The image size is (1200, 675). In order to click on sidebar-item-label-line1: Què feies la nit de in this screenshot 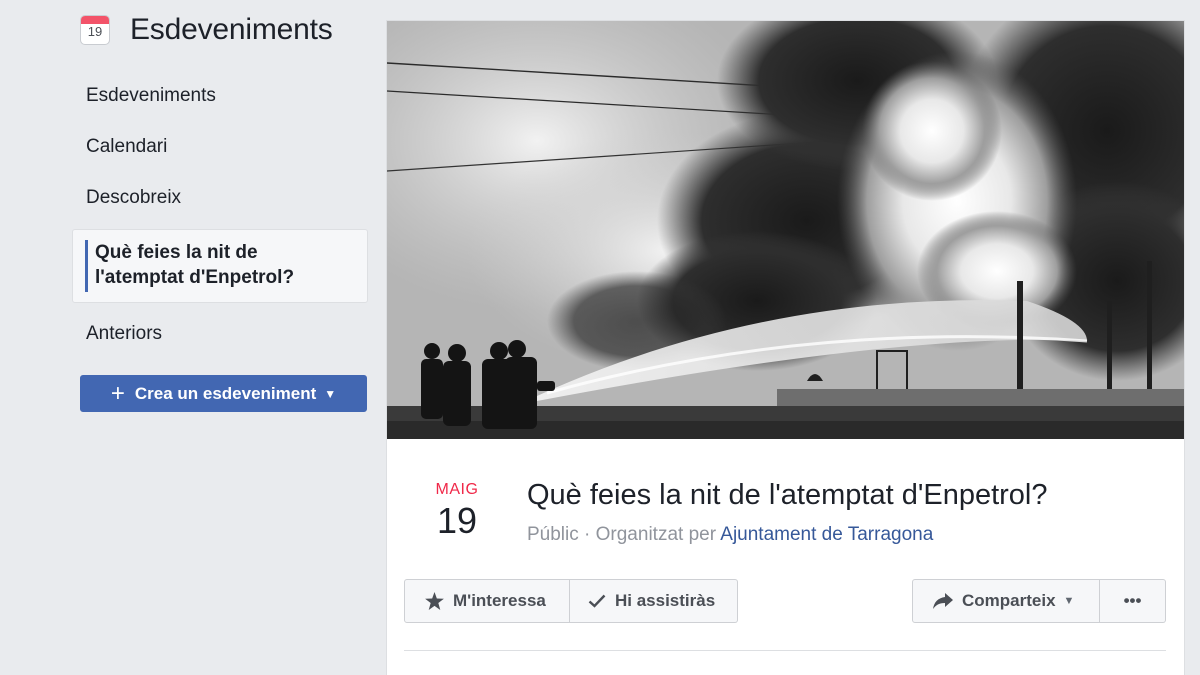, I will do `click(176, 252)`.